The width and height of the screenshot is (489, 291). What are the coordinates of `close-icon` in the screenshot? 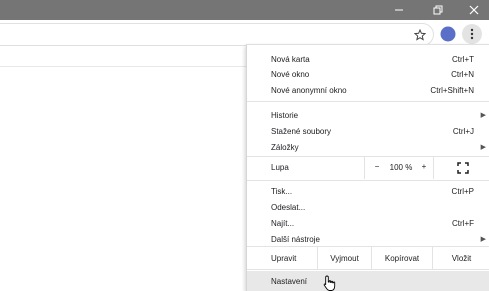 It's located at (474, 10).